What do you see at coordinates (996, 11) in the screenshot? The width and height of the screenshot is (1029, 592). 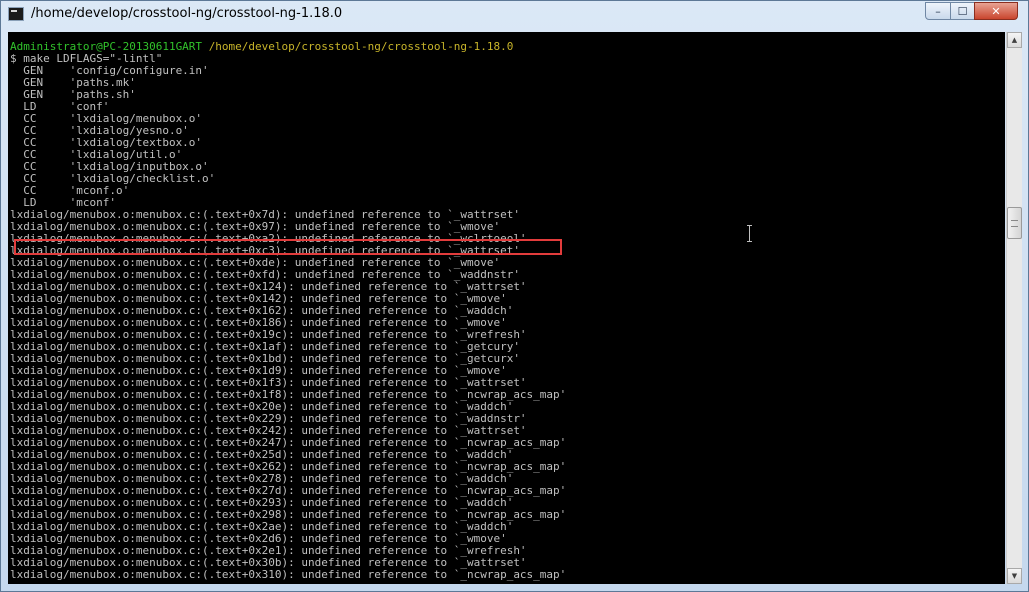 I see `close-button: ✕` at bounding box center [996, 11].